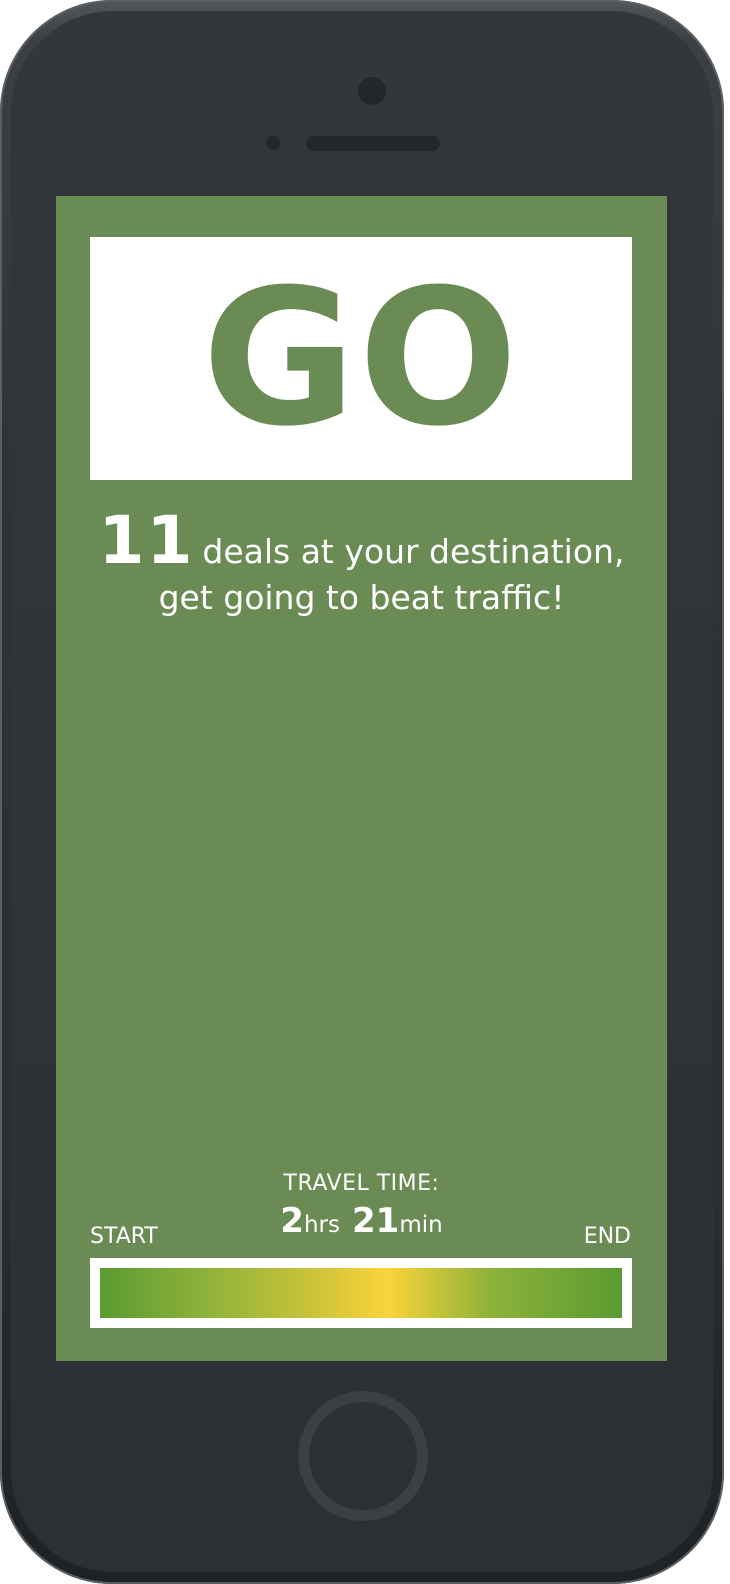  Describe the element at coordinates (146, 540) in the screenshot. I see `deal-count: 11` at that location.